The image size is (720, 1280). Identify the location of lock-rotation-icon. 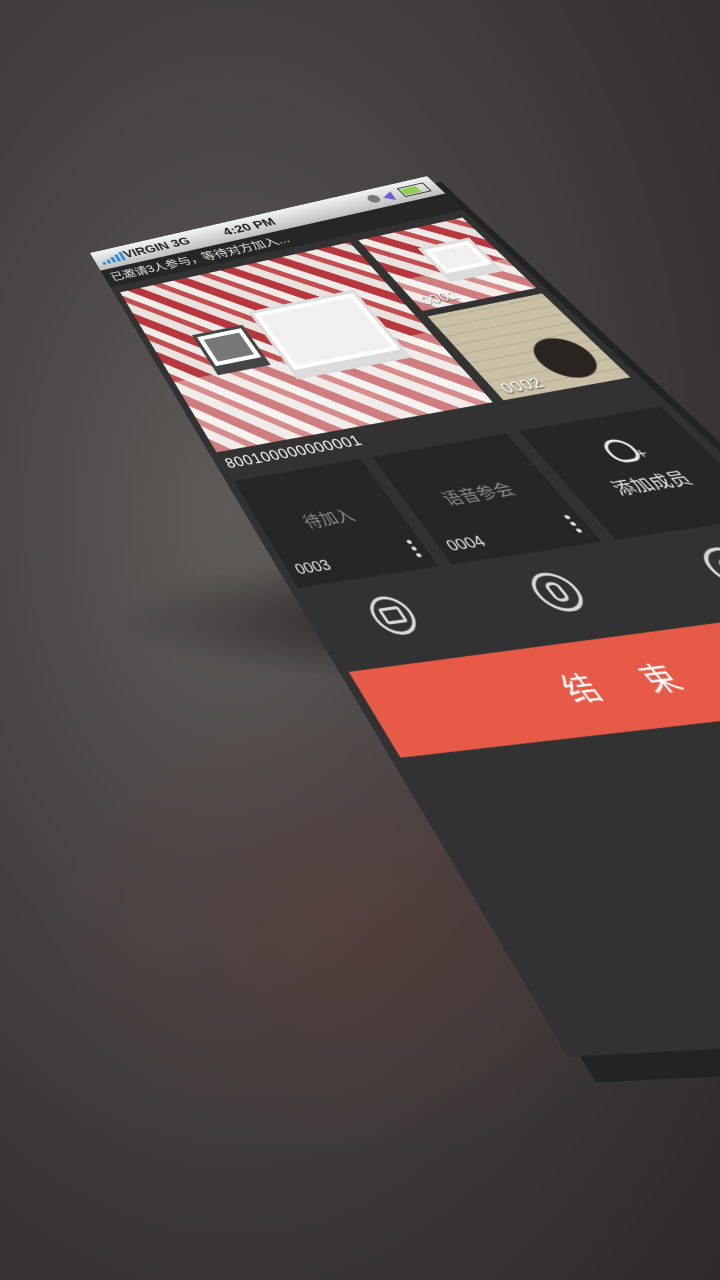
(373, 198).